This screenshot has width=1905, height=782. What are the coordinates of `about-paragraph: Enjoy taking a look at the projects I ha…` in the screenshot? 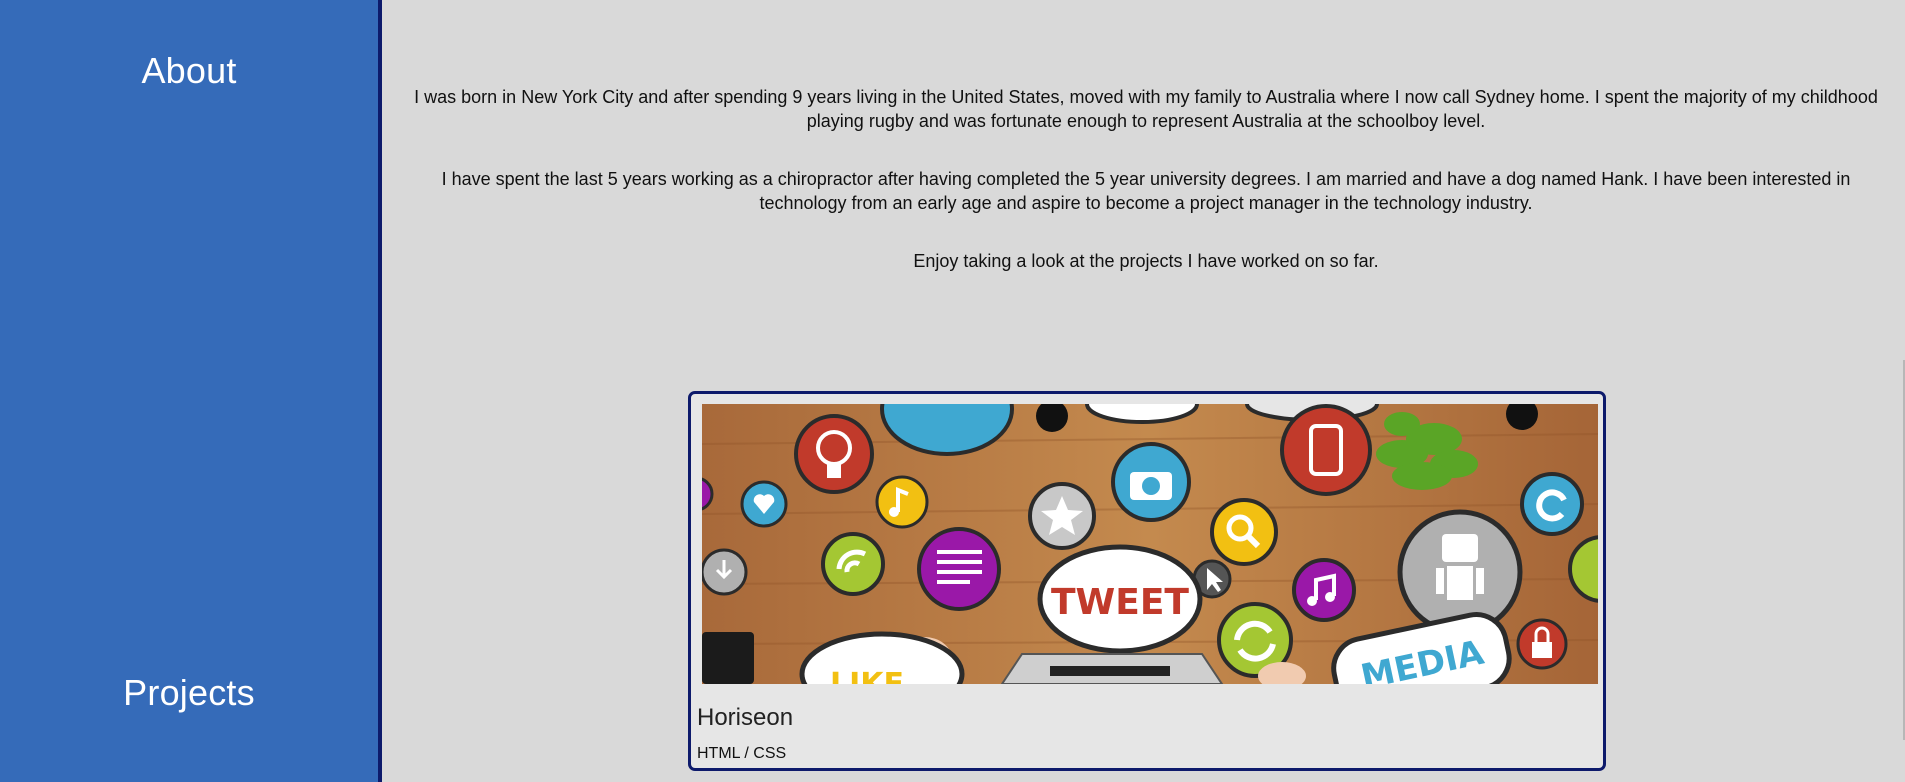 It's located at (1146, 261).